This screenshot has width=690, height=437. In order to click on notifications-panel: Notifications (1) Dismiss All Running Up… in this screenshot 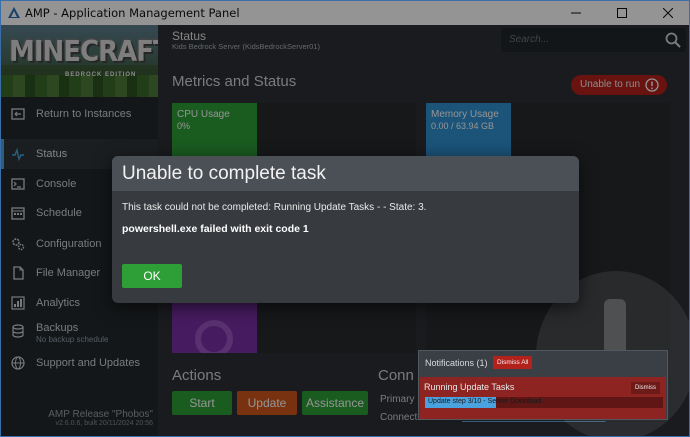, I will do `click(543, 385)`.